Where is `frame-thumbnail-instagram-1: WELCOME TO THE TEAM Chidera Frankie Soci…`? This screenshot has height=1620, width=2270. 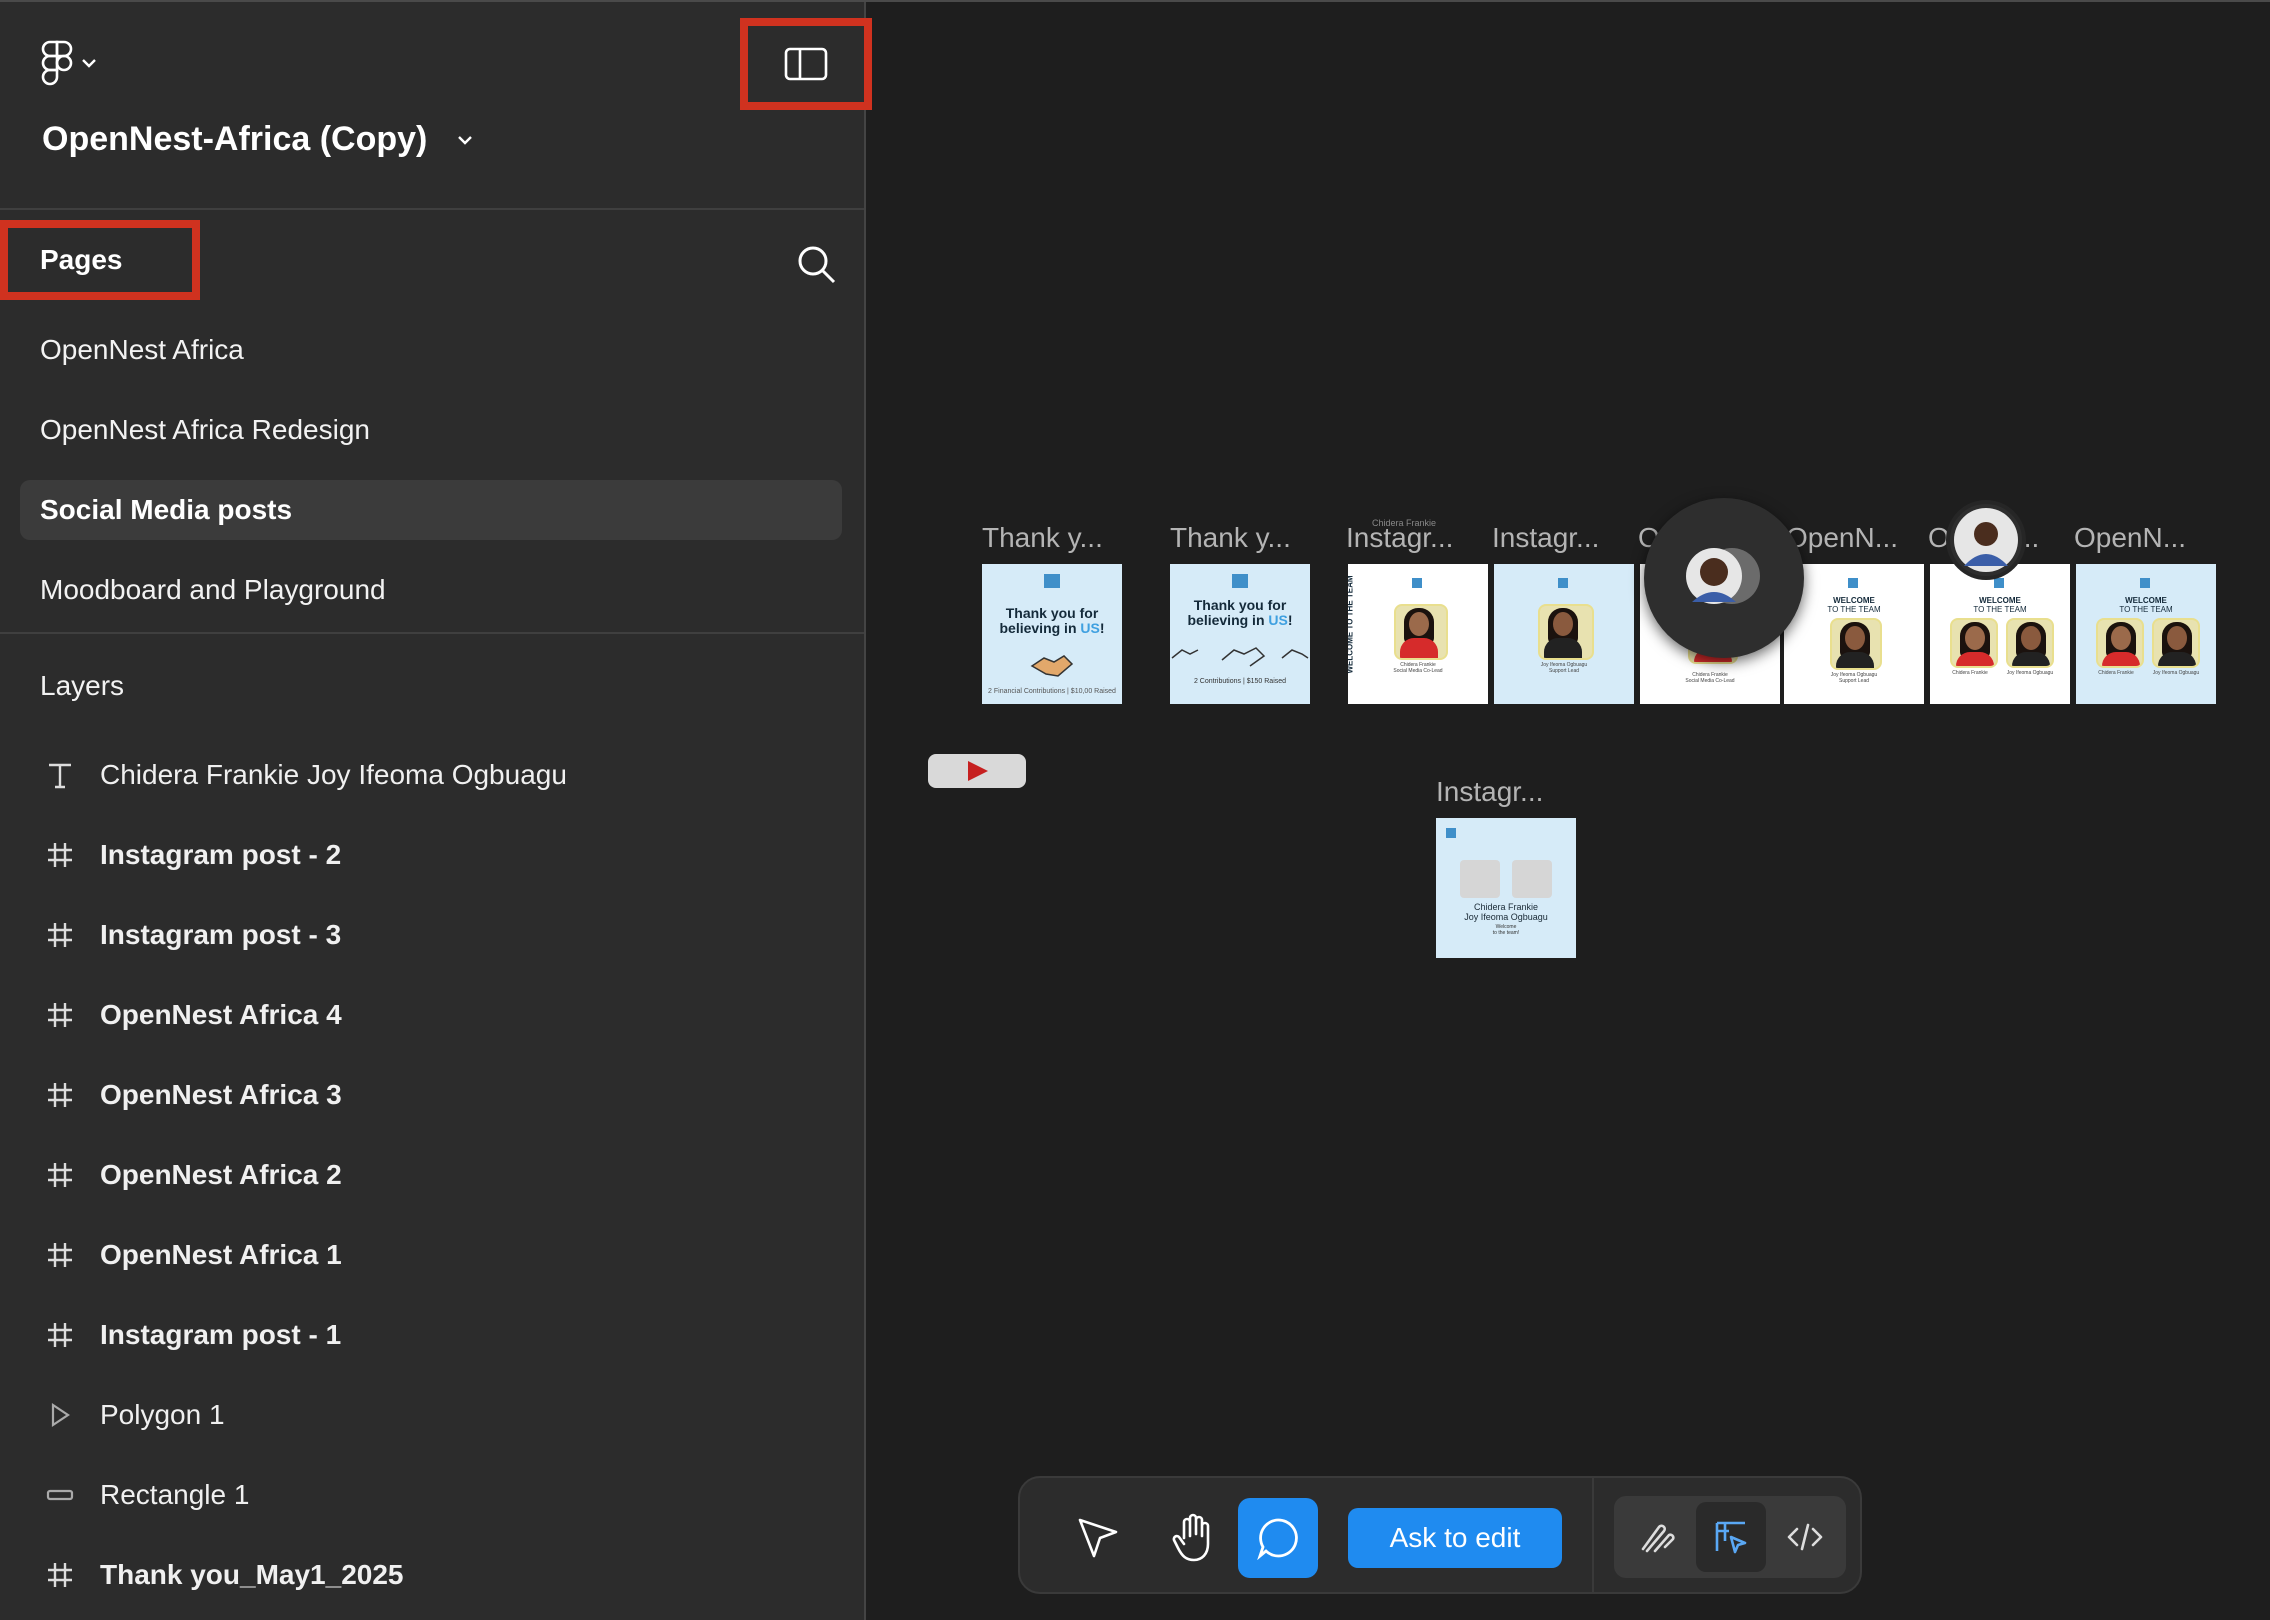 frame-thumbnail-instagram-1: WELCOME TO THE TEAM Chidera Frankie Soci… is located at coordinates (1418, 634).